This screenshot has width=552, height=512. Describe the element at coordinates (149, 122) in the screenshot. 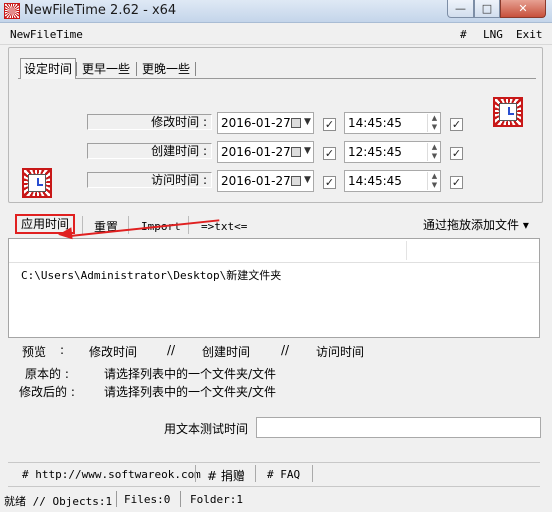

I see `modified-time-label: 修改时间 :` at that location.